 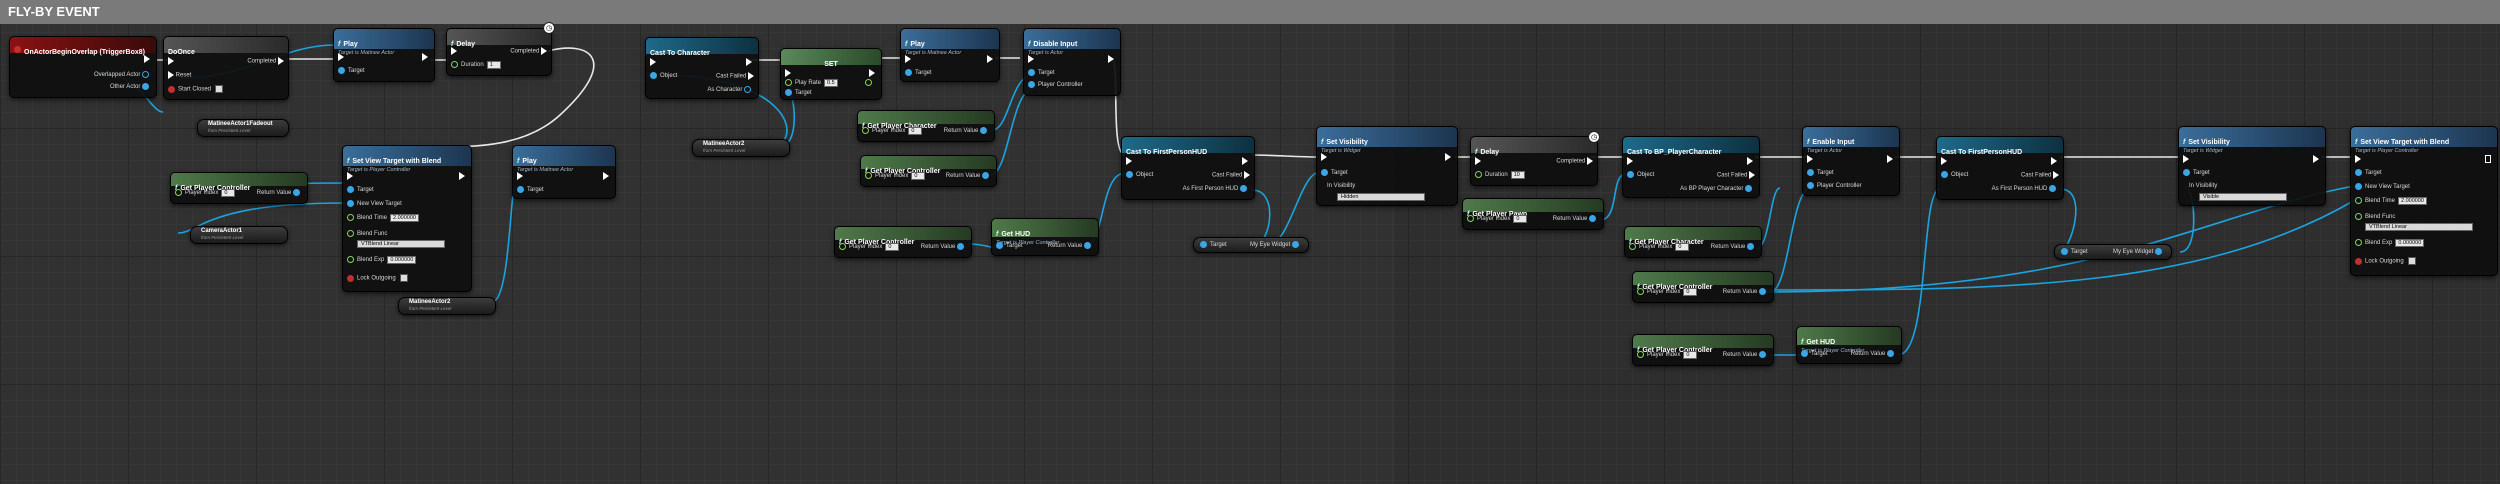 What do you see at coordinates (447, 306) in the screenshot?
I see `variable-matinee-actor2-b: MatineeActor2 from Persistent Level` at bounding box center [447, 306].